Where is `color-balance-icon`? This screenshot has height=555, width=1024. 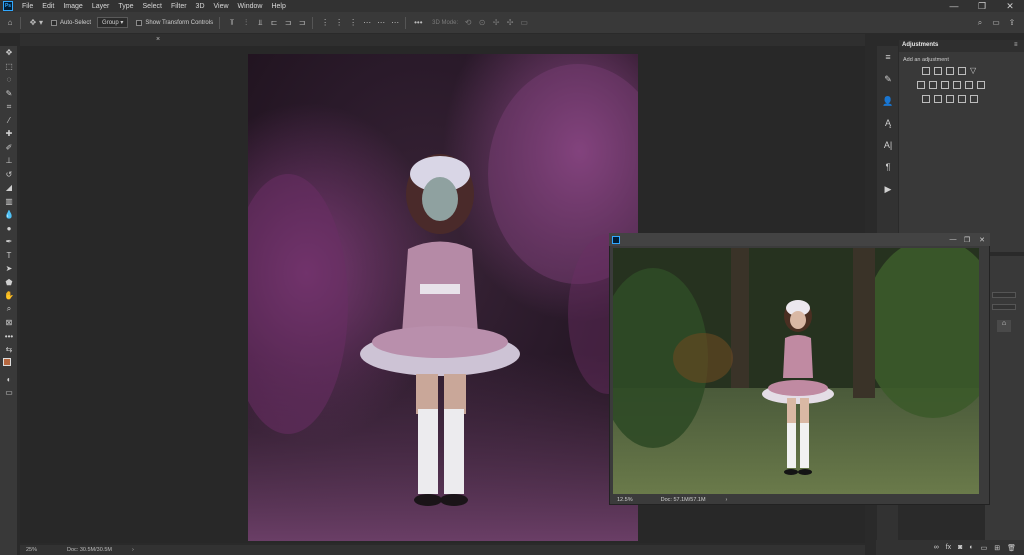 color-balance-icon is located at coordinates (933, 85).